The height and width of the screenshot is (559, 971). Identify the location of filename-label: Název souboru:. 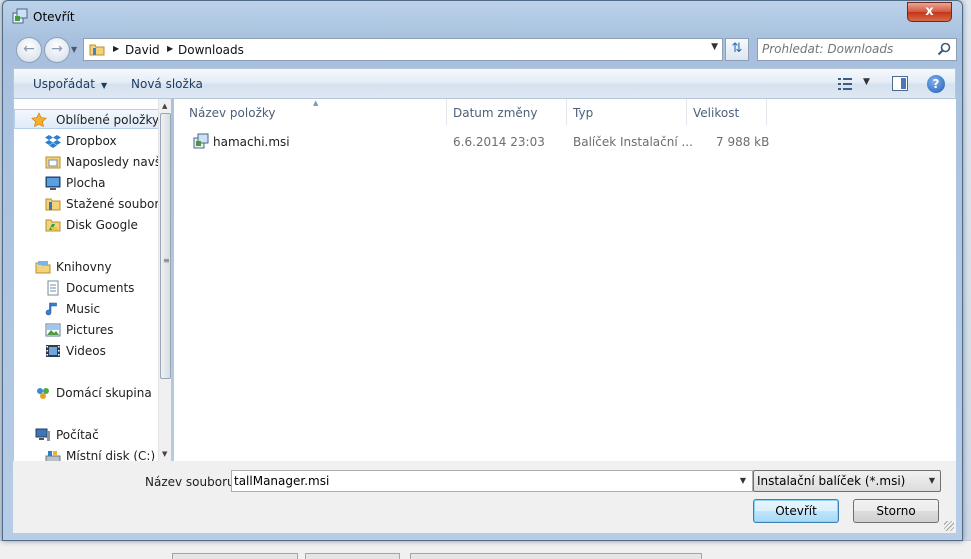
(192, 482).